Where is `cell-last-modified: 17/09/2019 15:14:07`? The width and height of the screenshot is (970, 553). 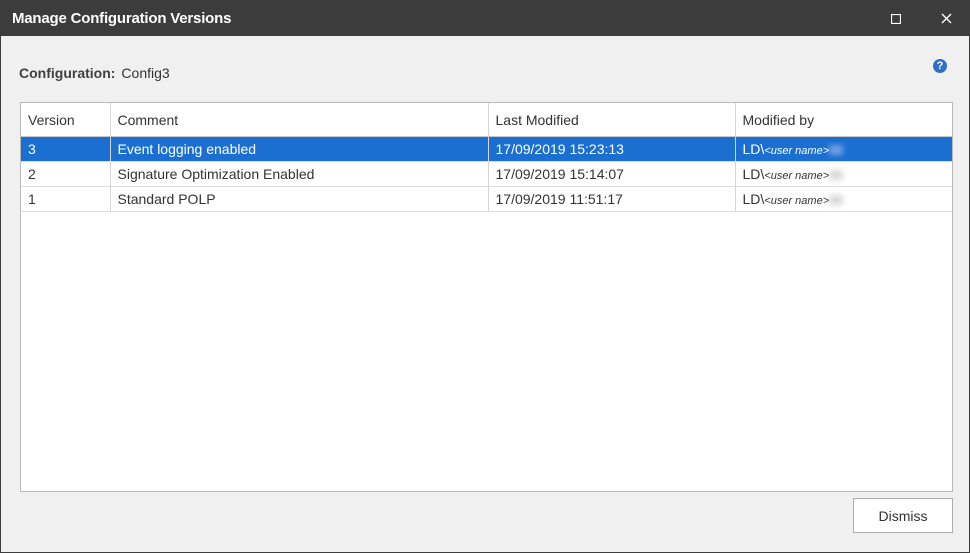
cell-last-modified: 17/09/2019 15:14:07 is located at coordinates (612, 174).